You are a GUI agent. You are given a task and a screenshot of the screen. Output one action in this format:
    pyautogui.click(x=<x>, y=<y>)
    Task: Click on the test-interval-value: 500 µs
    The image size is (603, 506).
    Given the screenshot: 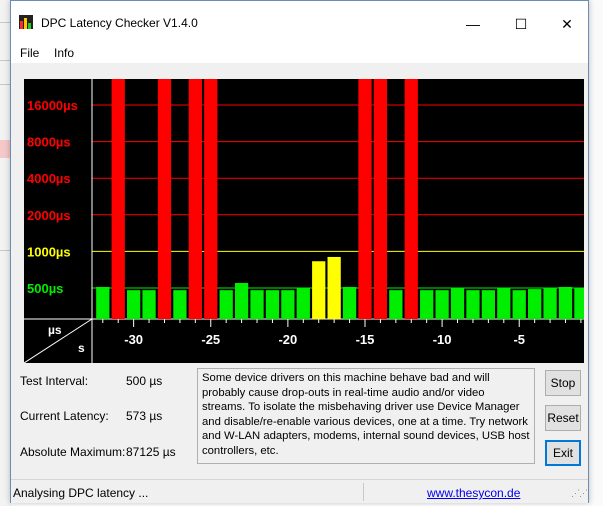 What is the action you would take?
    pyautogui.click(x=144, y=381)
    